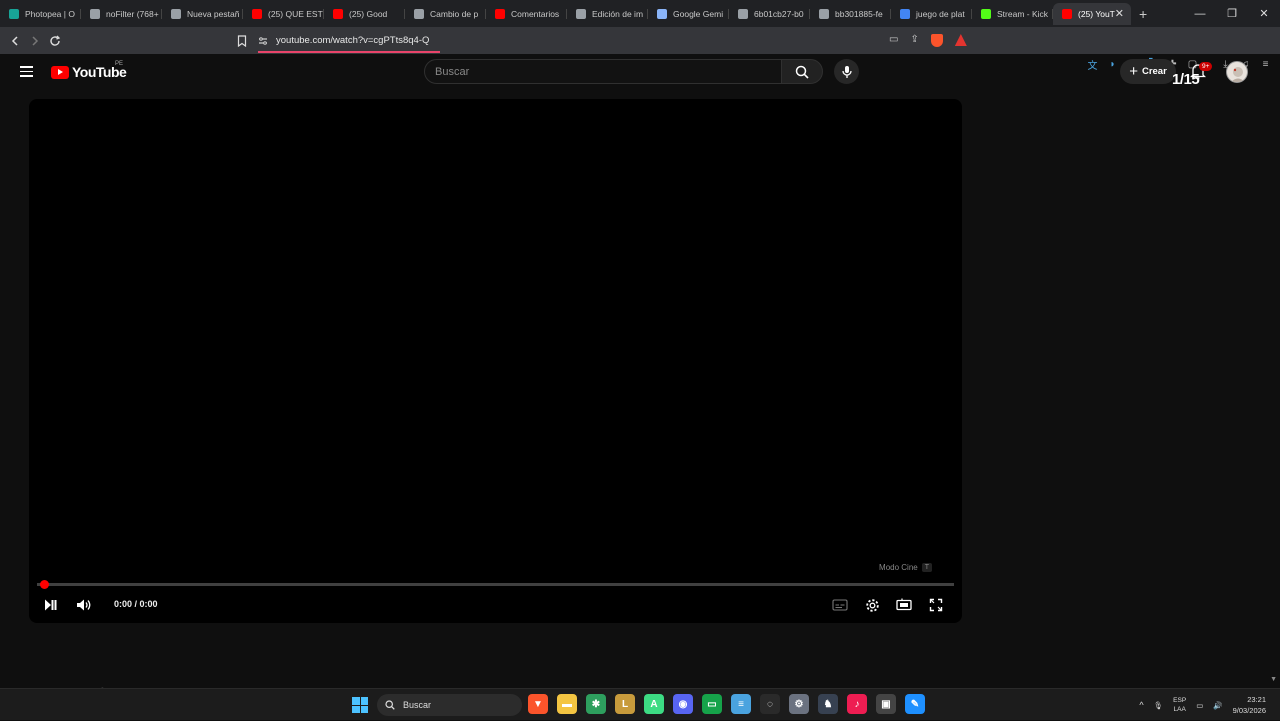  I want to click on notepad-icon: ≡, so click(741, 704).